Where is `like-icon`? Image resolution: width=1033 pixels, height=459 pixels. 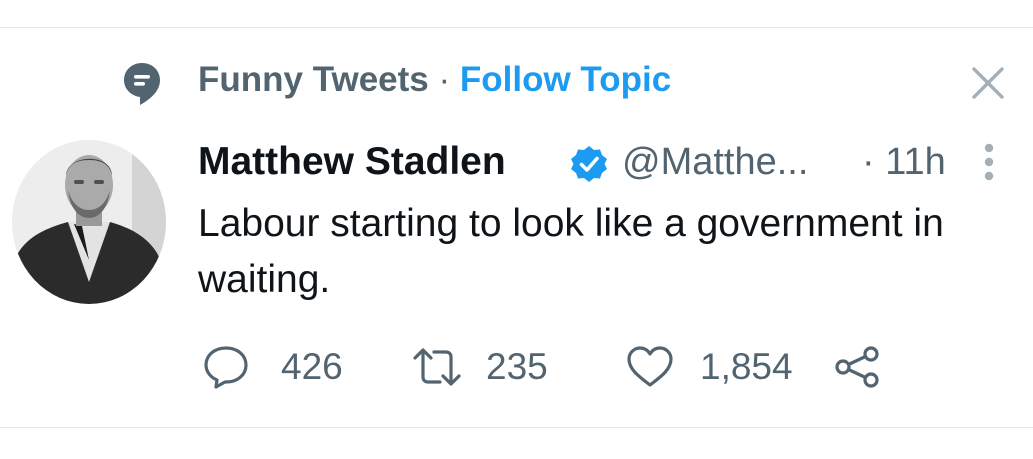 like-icon is located at coordinates (650, 366).